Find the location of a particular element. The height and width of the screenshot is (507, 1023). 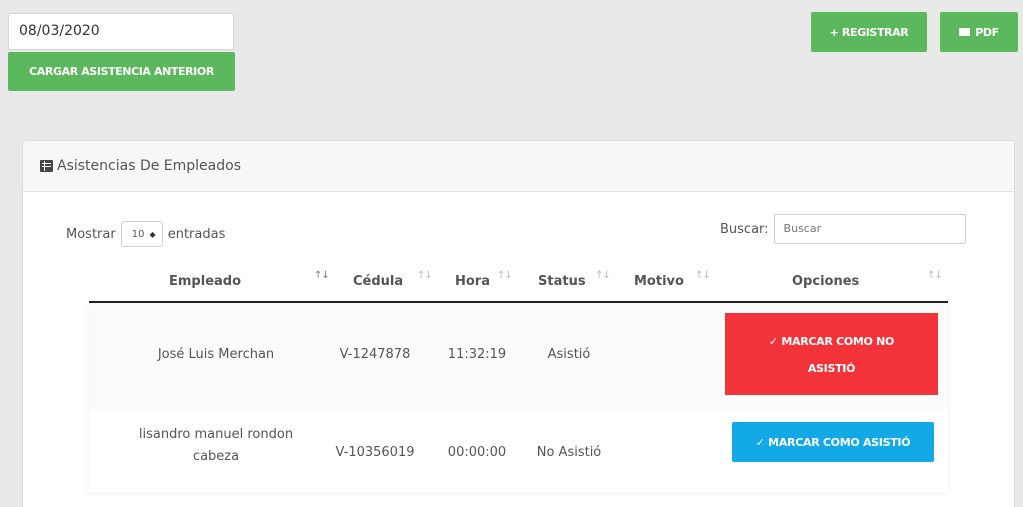

column-header-hora: Hora is located at coordinates (472, 281).